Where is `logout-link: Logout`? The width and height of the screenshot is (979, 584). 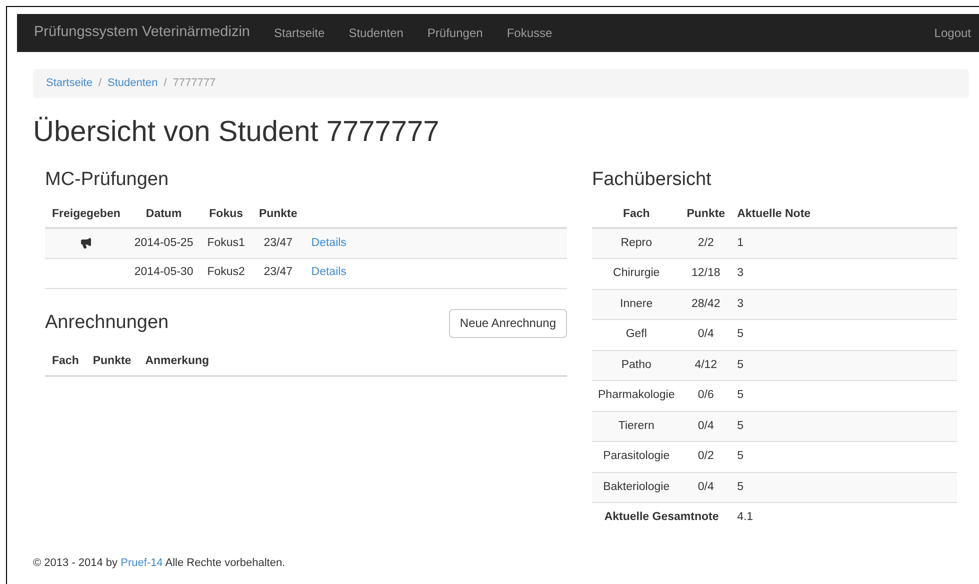 logout-link: Logout is located at coordinates (952, 33).